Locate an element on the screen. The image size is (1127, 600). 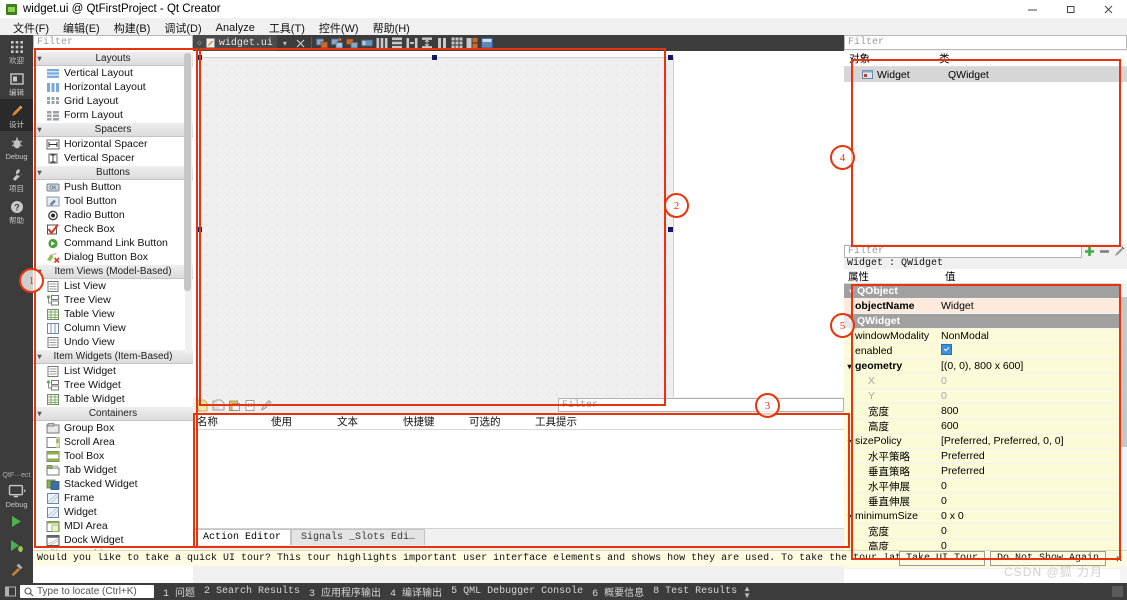
menu-widgets: 控件(W) is located at coordinates (339, 28).